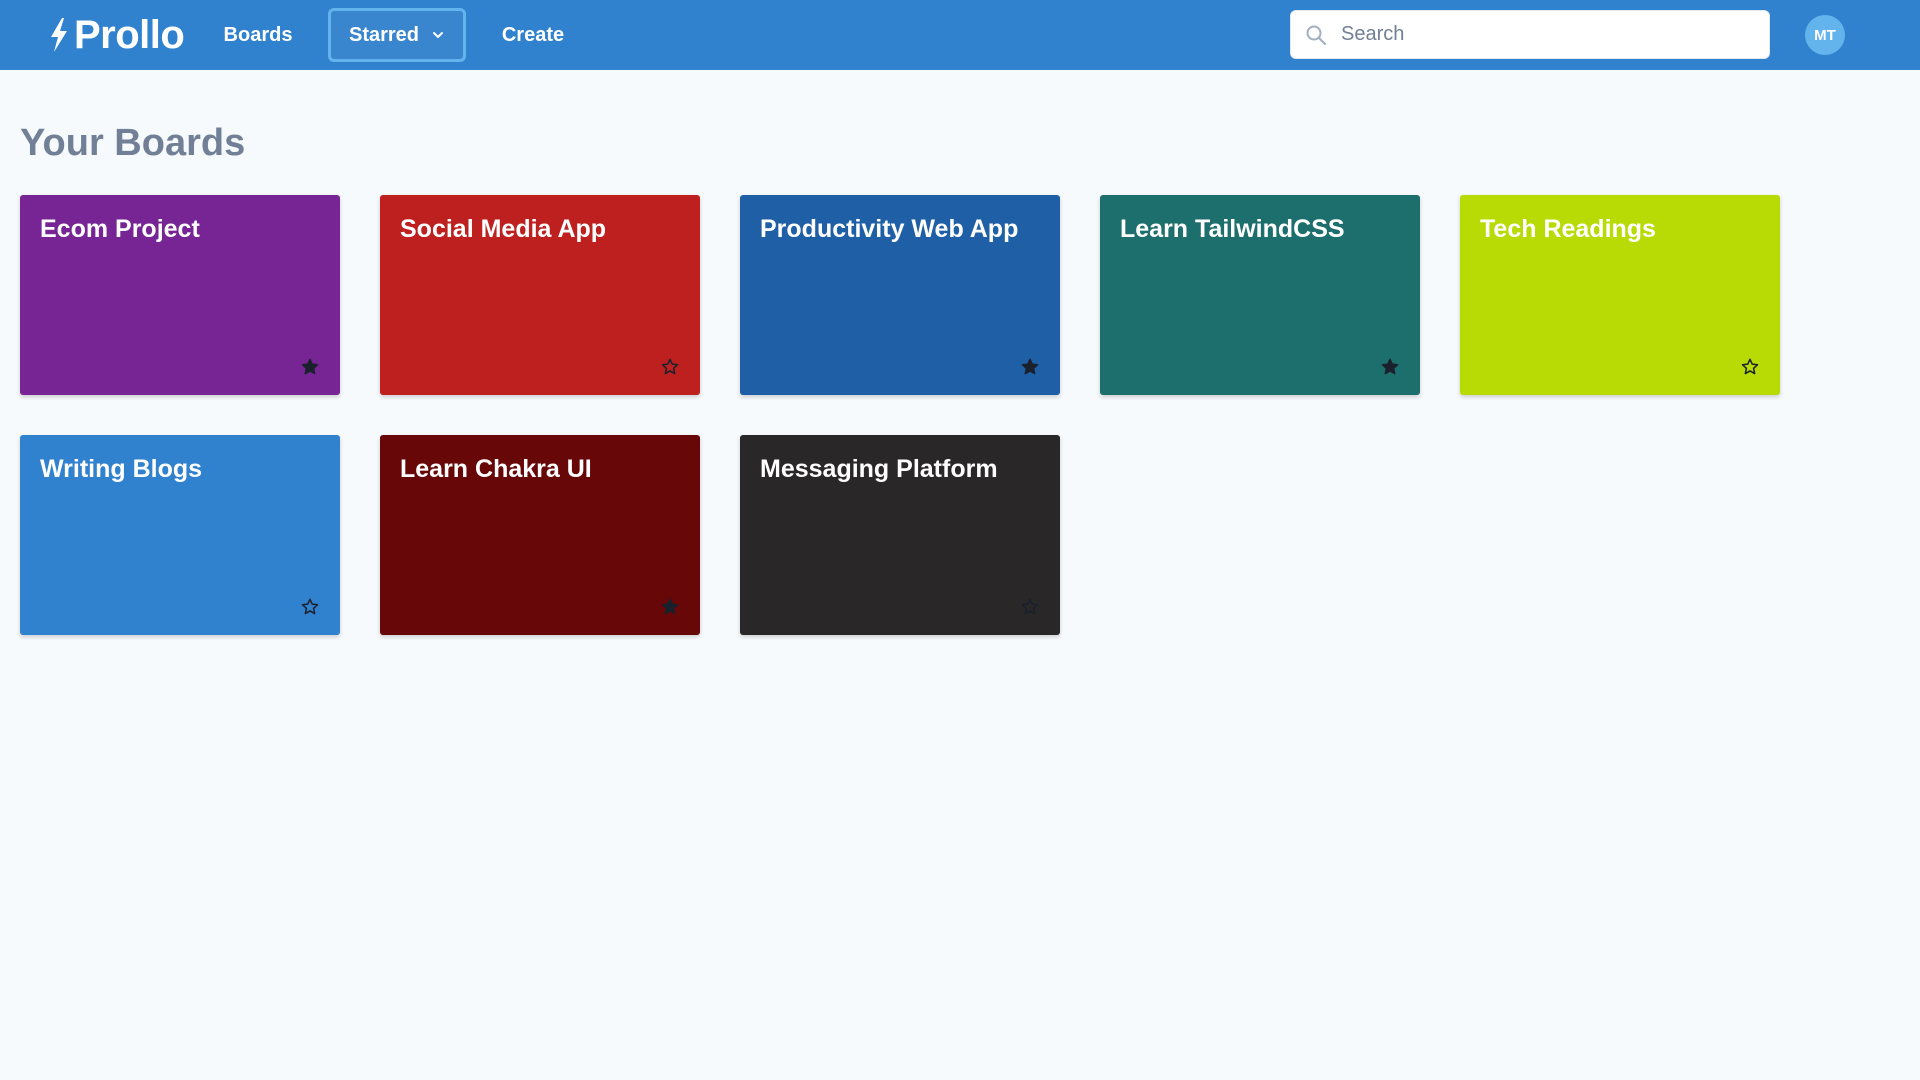  What do you see at coordinates (59, 35) in the screenshot?
I see `lightning-bolt-icon` at bounding box center [59, 35].